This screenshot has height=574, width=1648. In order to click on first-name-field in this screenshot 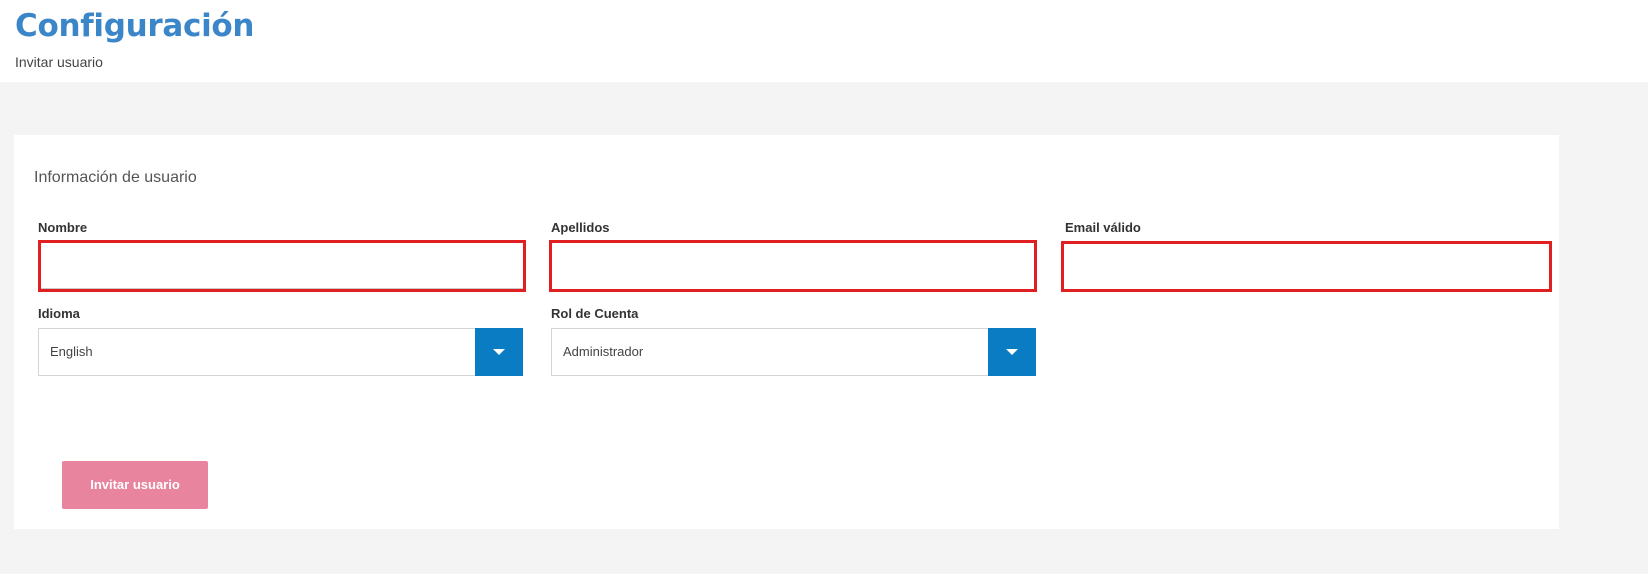, I will do `click(282, 266)`.